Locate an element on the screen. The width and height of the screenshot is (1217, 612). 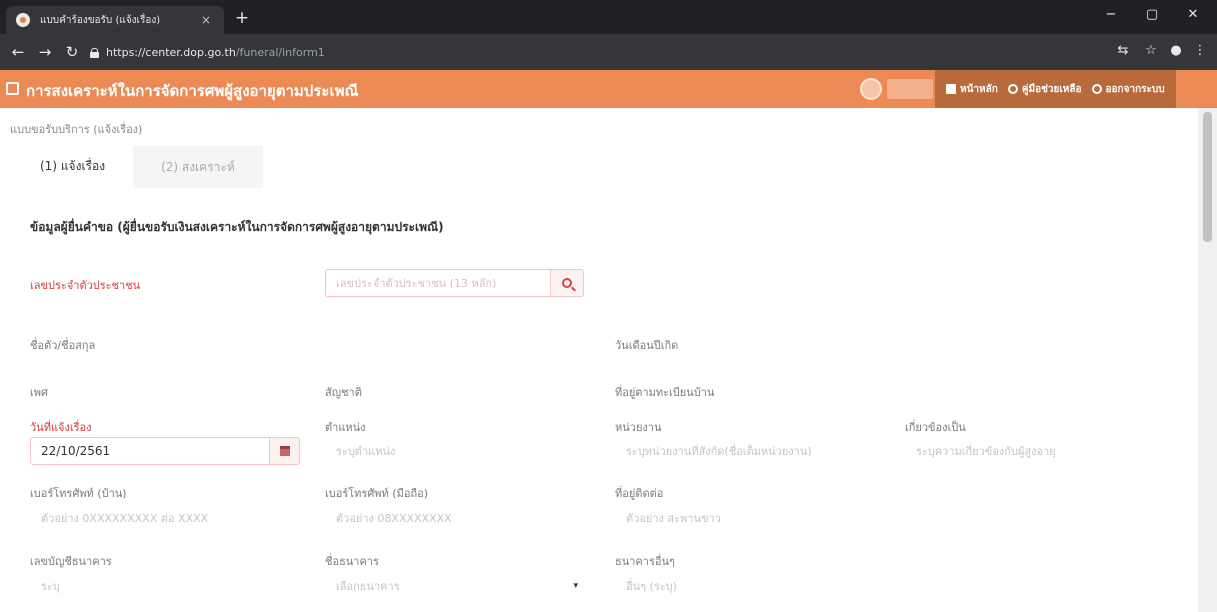
contact-address-input is located at coordinates (755, 518).